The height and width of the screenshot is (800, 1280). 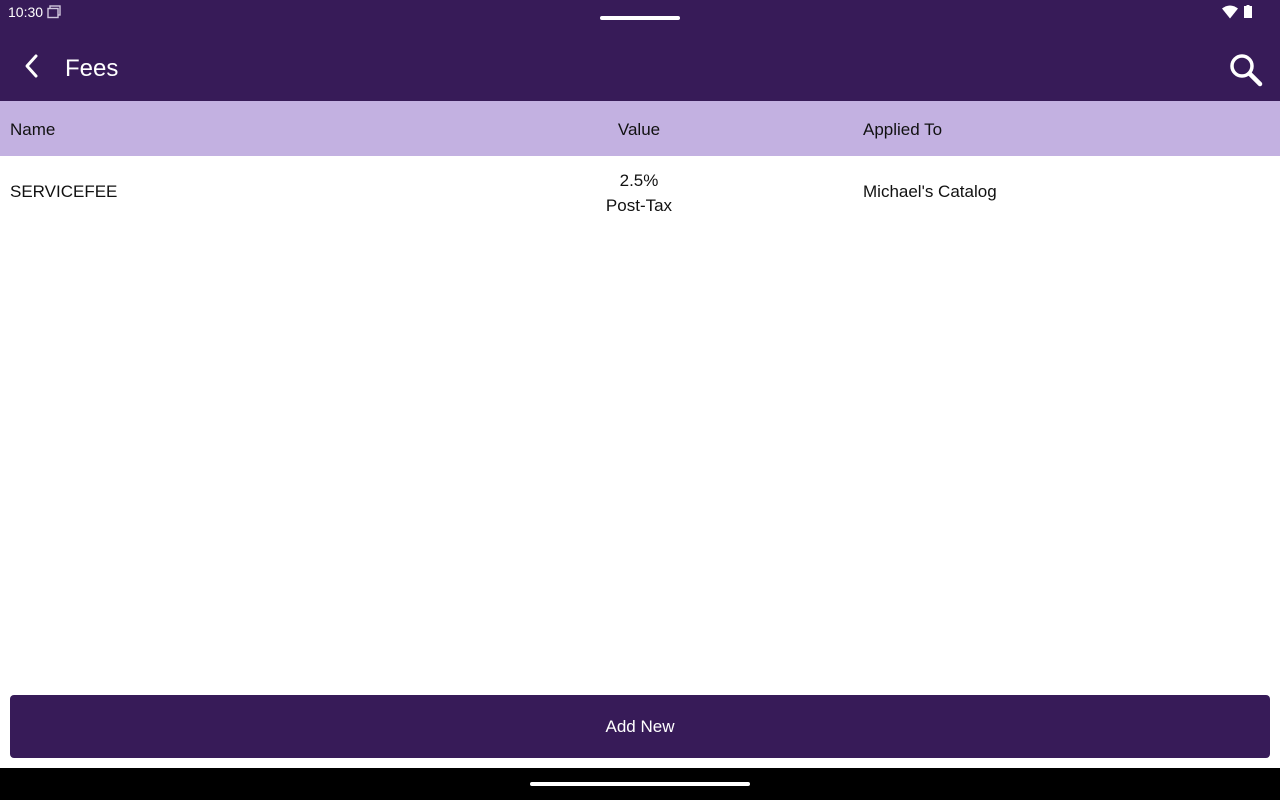 What do you see at coordinates (639, 180) in the screenshot?
I see `fee-value-amount: 2.5%` at bounding box center [639, 180].